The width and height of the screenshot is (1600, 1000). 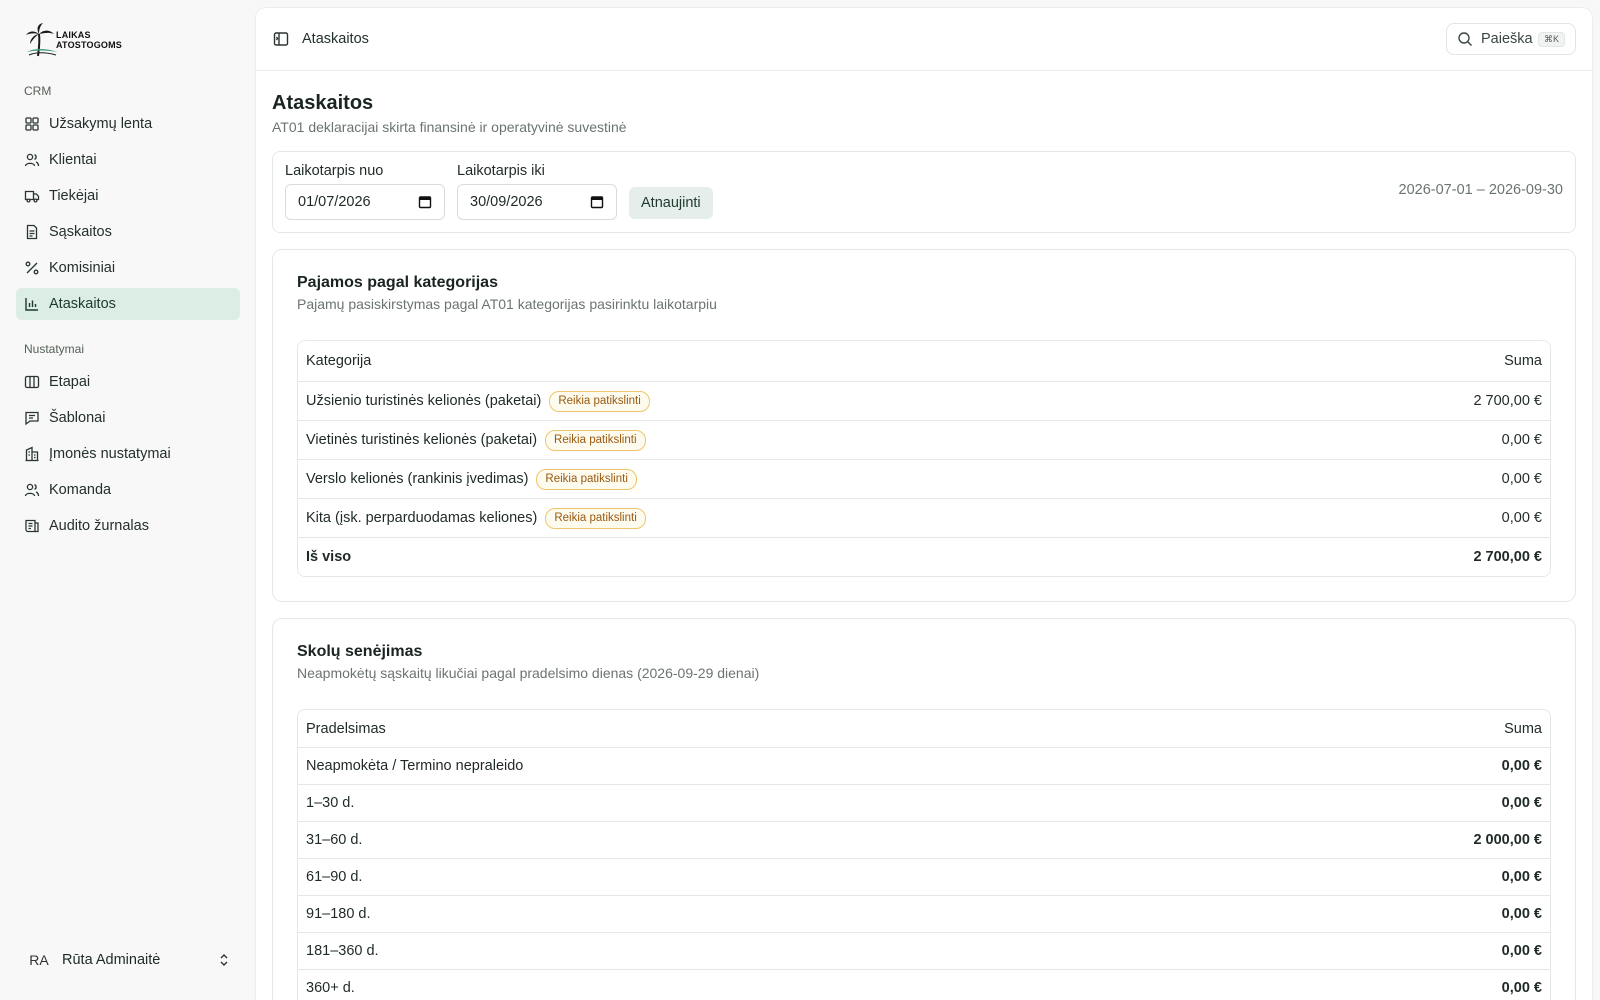 I want to click on sidebar-item-team: Komanda, so click(x=128, y=490).